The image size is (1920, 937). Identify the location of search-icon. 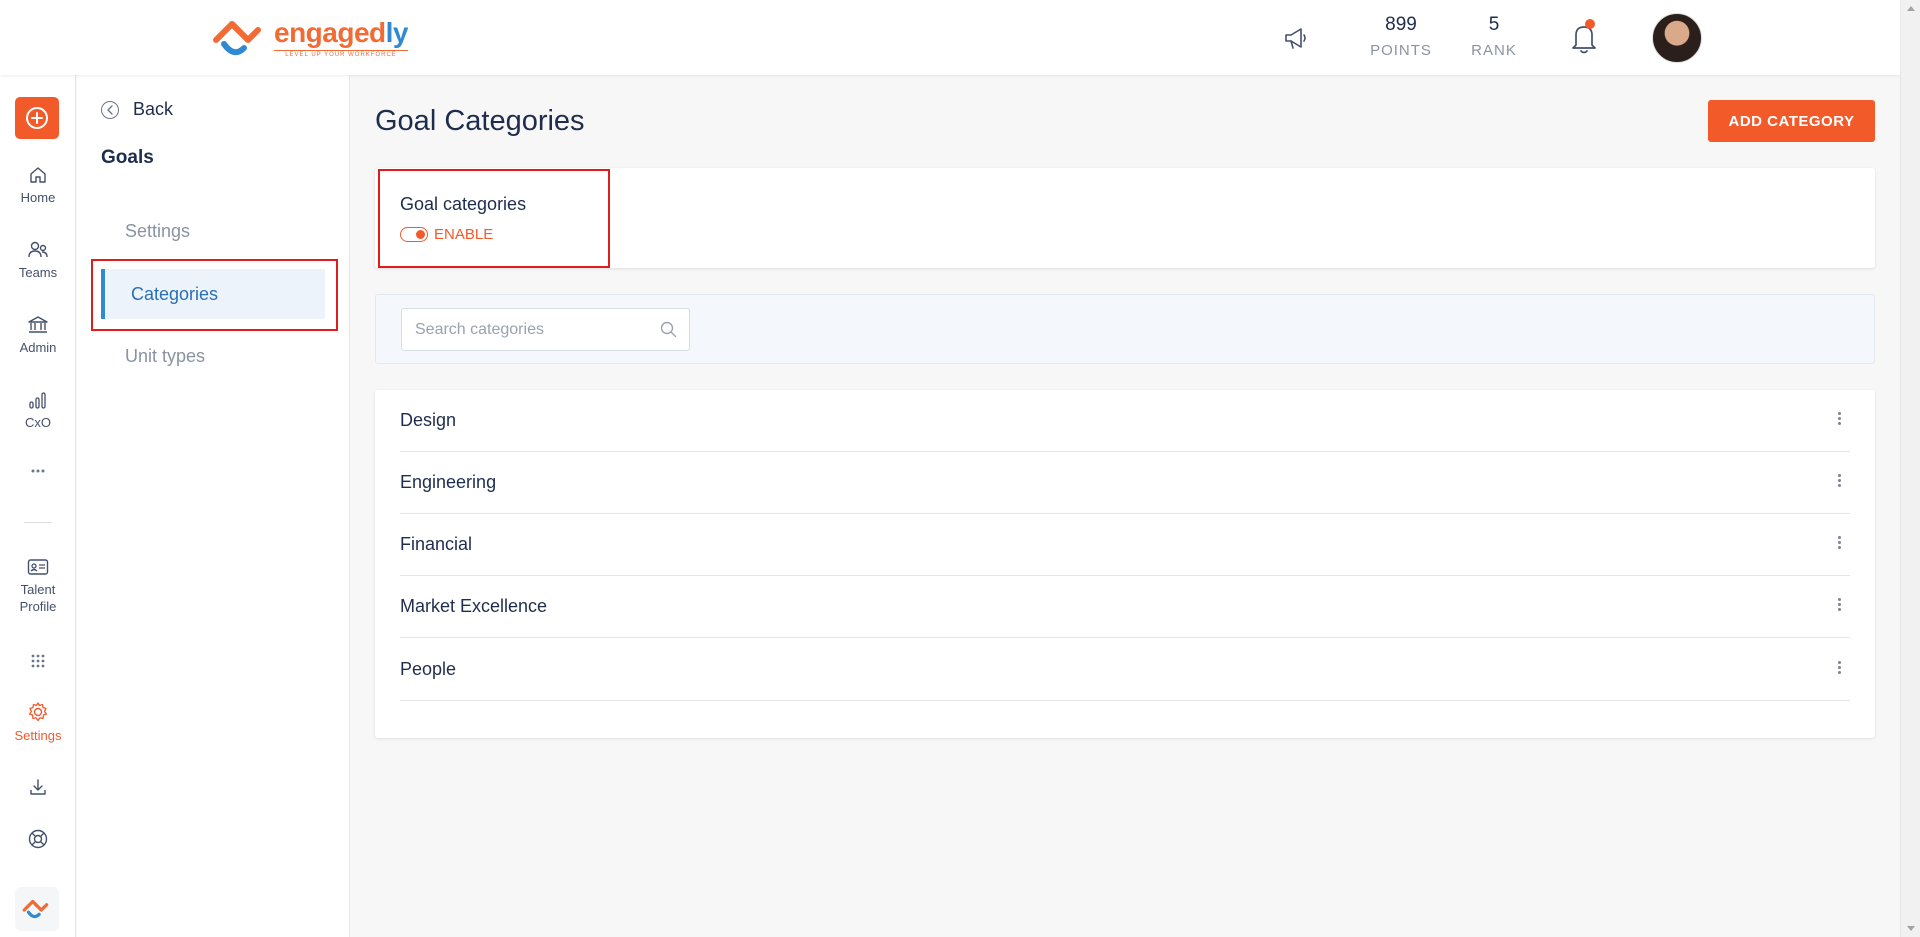
(668, 329).